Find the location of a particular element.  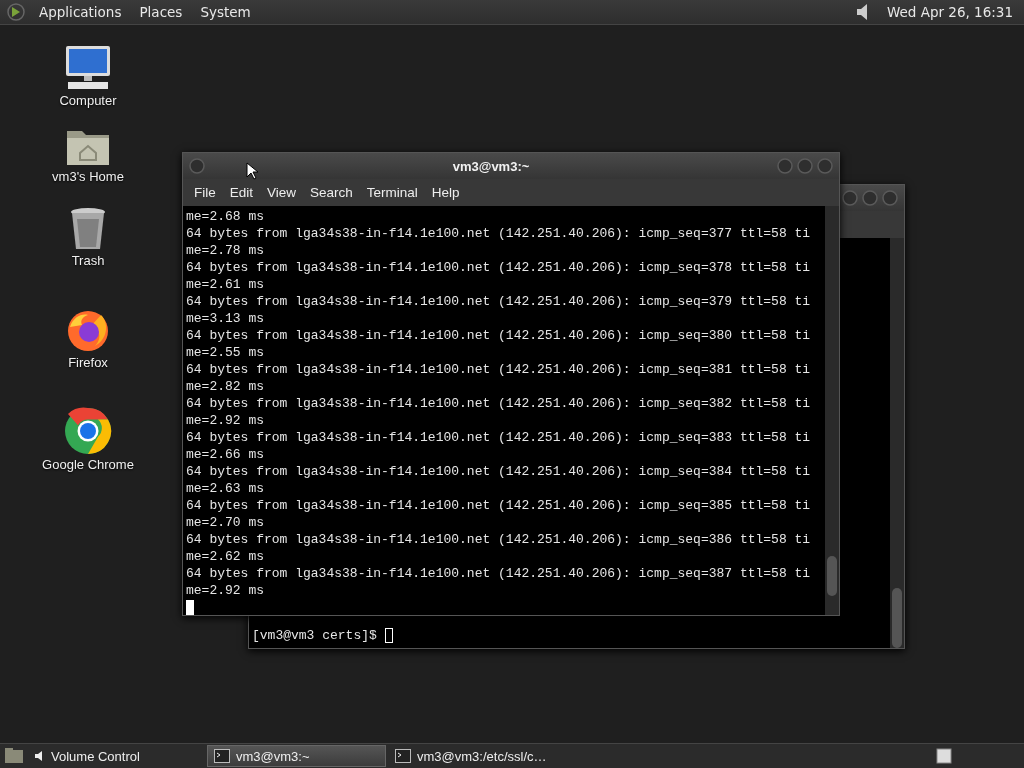

terminal-line: 64 bytes from lga34s38-in-f14.1e100.net (142.251.40.206): icmp_seq=386 ttl=58 ti is located at coordinates (499, 539).